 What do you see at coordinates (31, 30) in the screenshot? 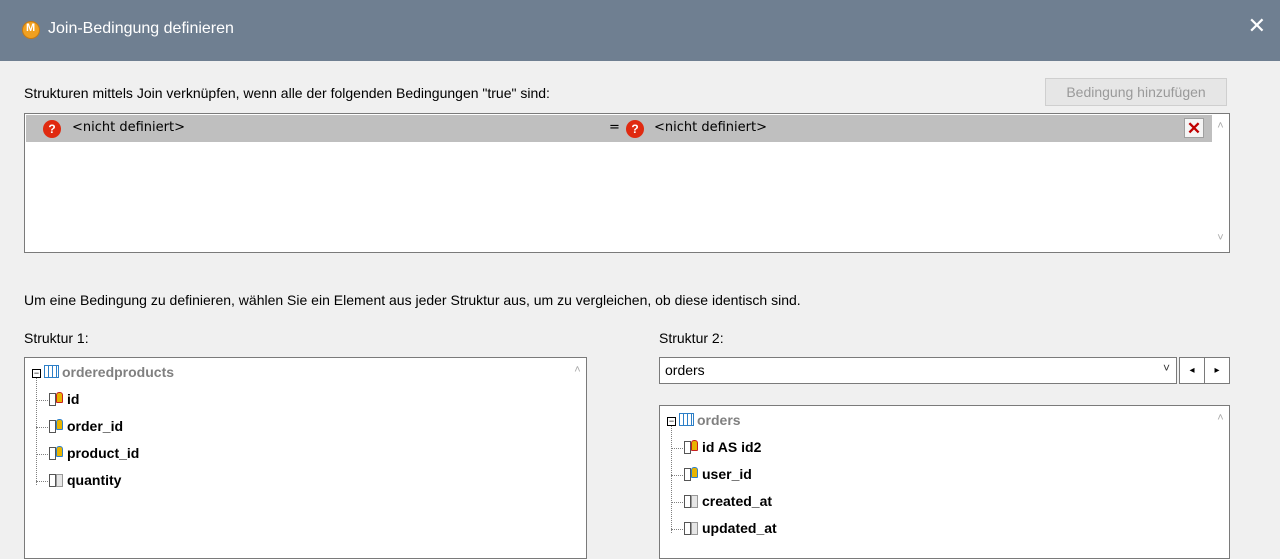
I see `app-logo-icon` at bounding box center [31, 30].